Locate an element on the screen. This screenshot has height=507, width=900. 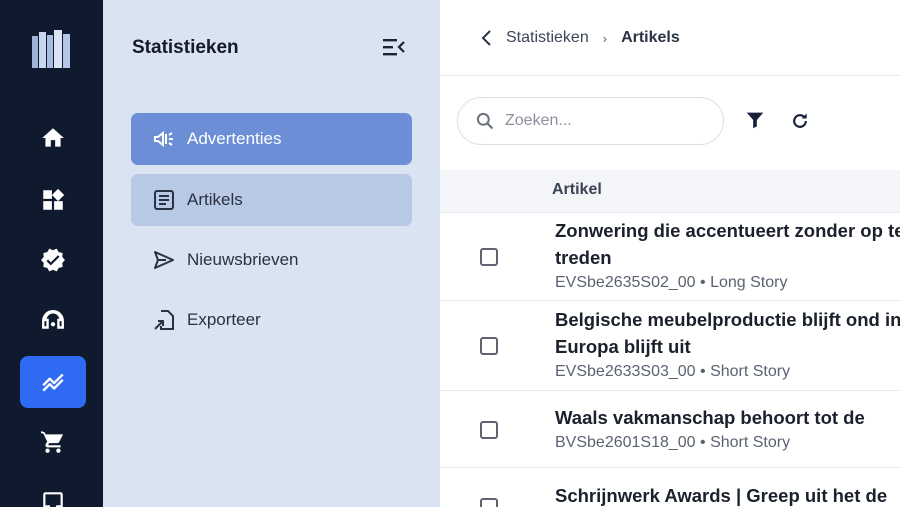
trending-chart-icon is located at coordinates (53, 382).